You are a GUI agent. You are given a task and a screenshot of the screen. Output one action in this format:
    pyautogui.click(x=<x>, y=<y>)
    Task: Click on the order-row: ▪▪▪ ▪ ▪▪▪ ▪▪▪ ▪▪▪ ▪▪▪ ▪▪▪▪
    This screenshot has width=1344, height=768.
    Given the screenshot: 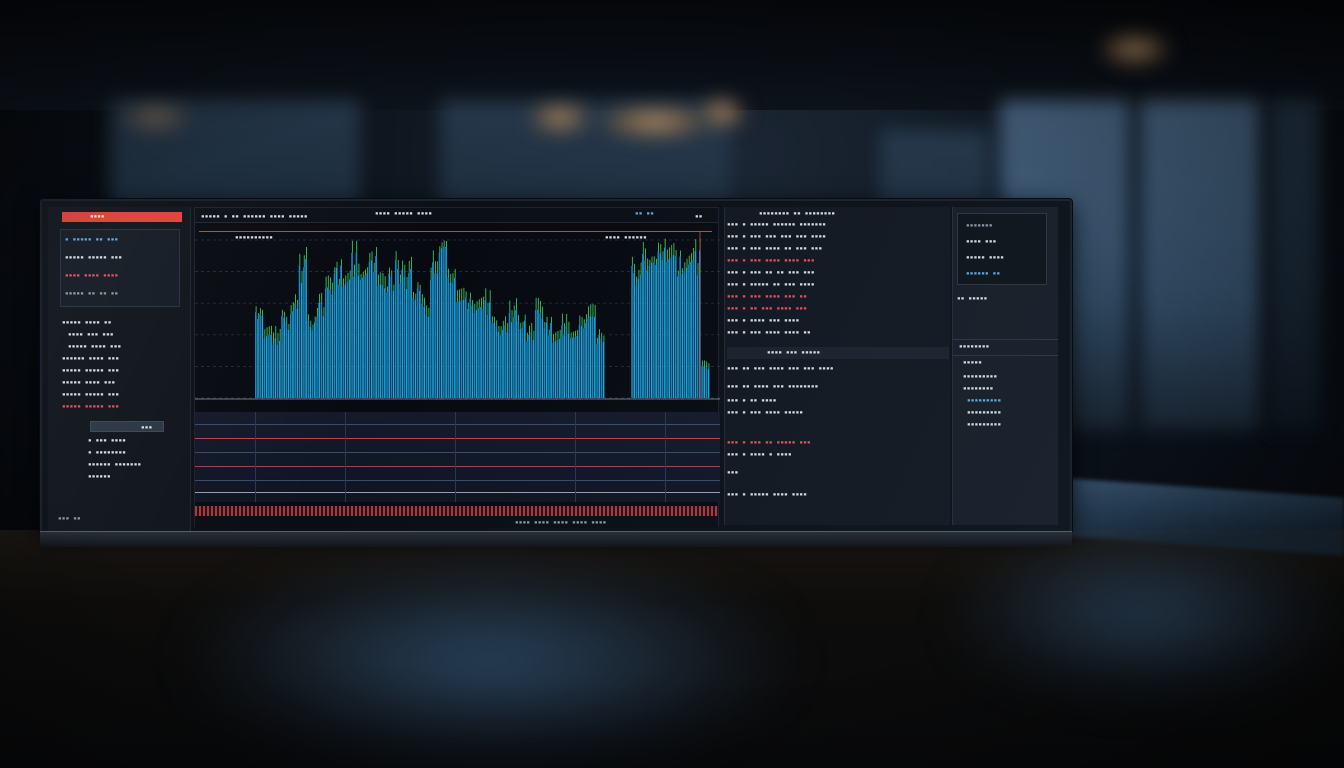 What is the action you would take?
    pyautogui.click(x=776, y=236)
    